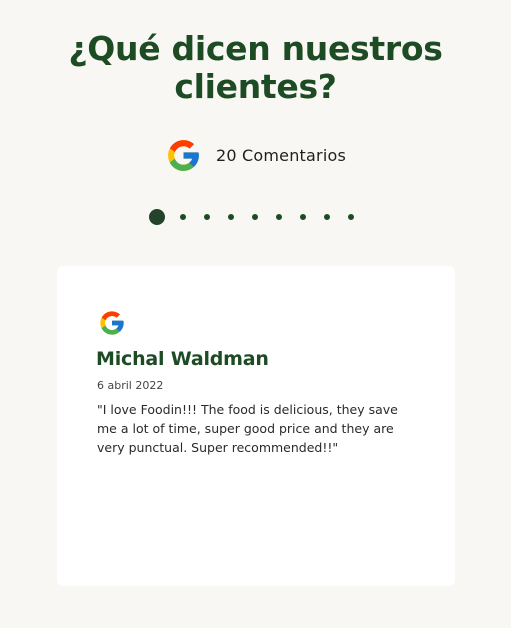 This screenshot has height=628, width=511. I want to click on carousel-pagination, so click(255, 217).